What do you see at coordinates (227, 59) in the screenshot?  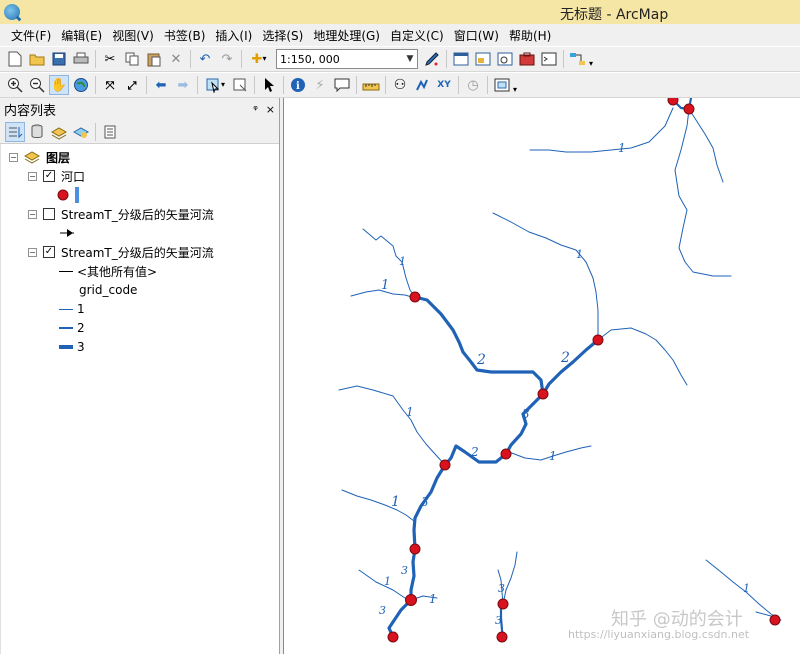 I see `redo-icon: ↷` at bounding box center [227, 59].